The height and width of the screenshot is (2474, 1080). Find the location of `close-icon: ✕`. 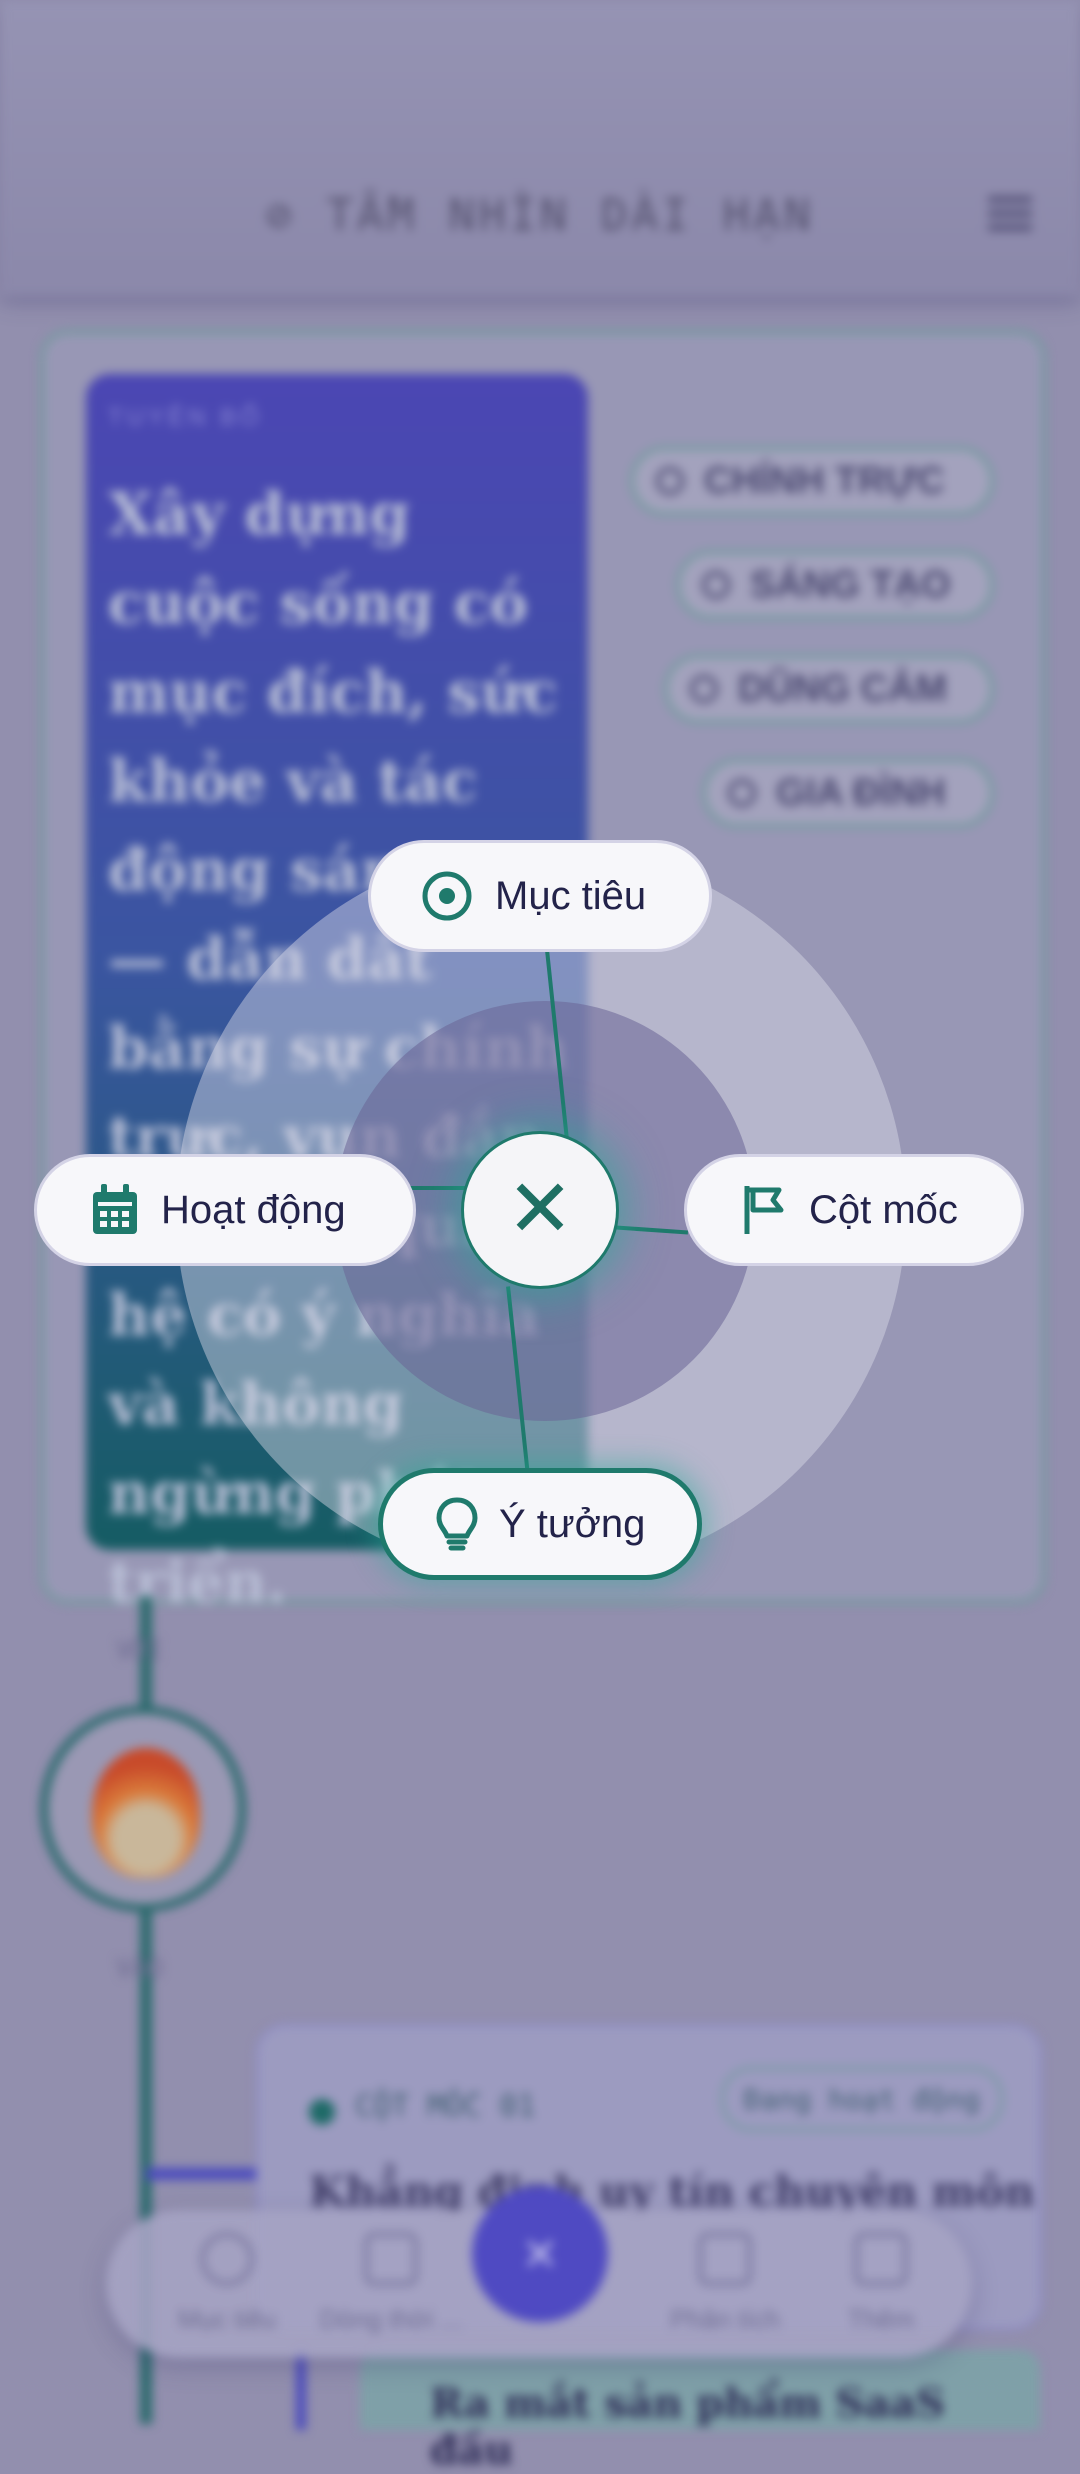

close-icon: ✕ is located at coordinates (540, 1208).